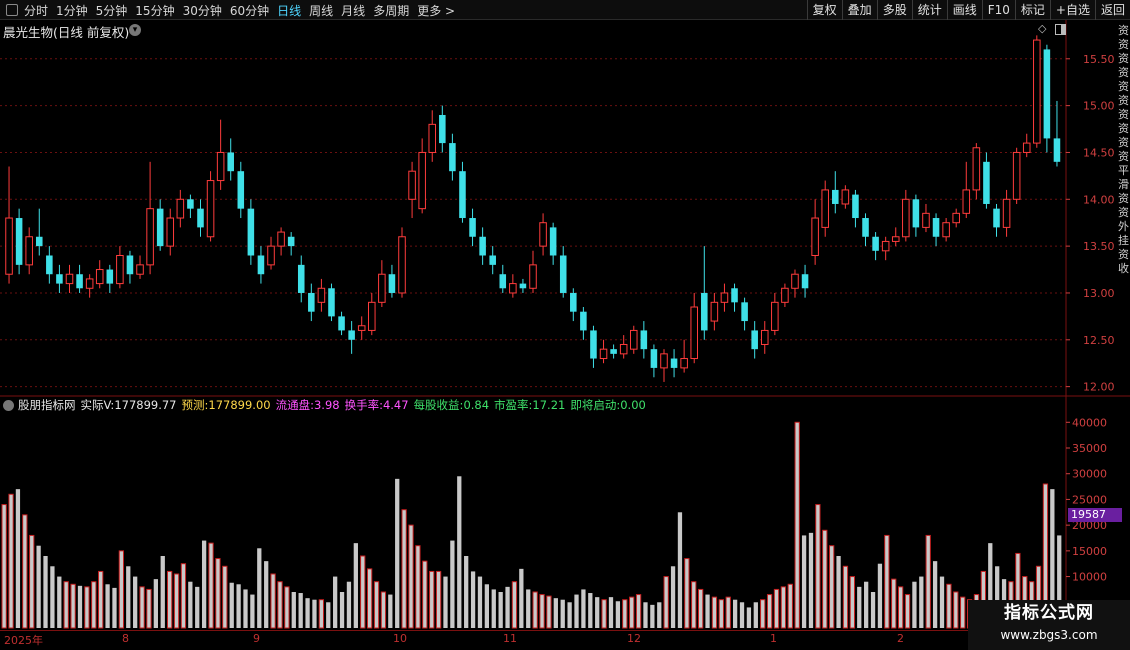 This screenshot has height=650, width=1130. I want to click on price-tick-label: 12.50, so click(1099, 340).